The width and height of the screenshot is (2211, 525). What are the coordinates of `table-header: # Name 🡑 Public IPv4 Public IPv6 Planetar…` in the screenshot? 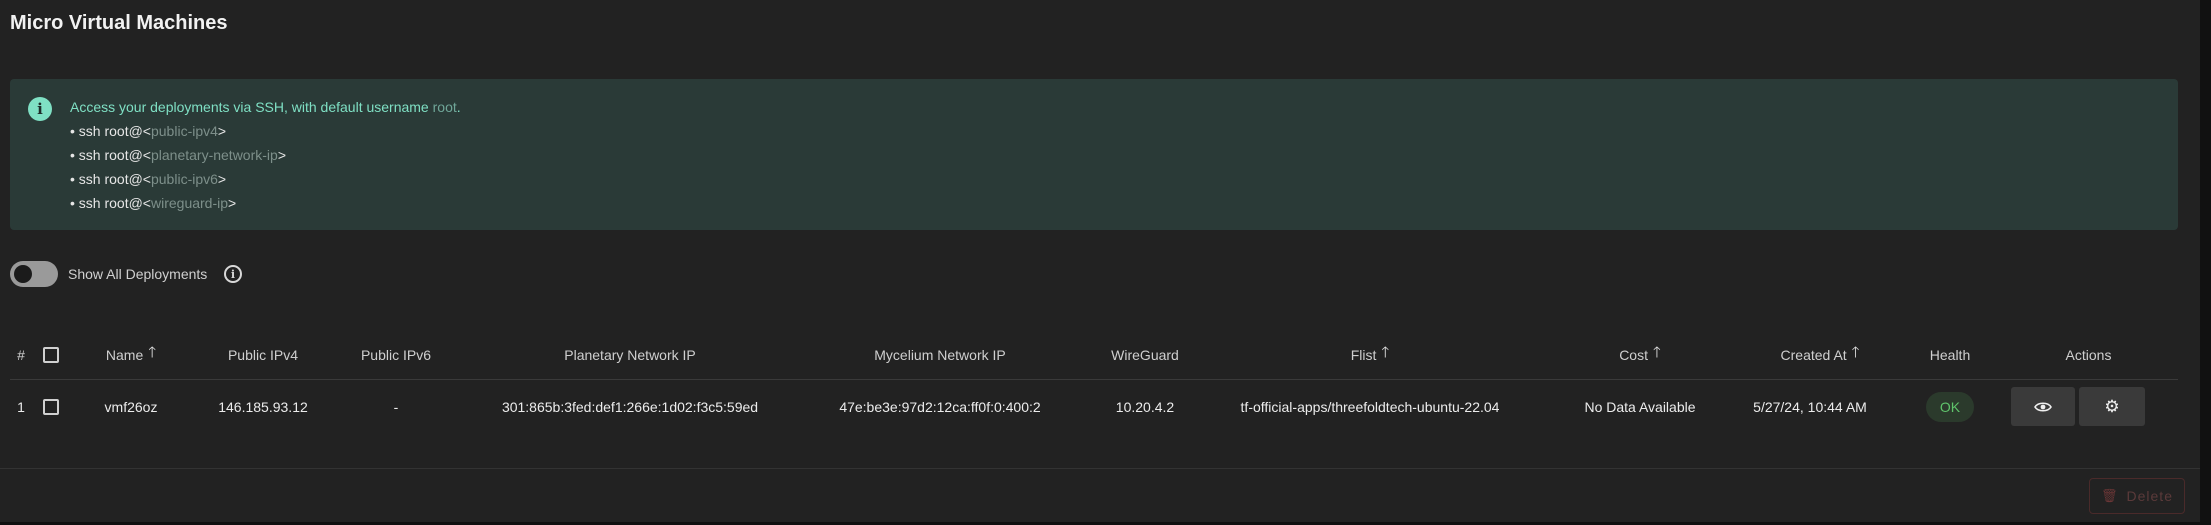 It's located at (1094, 355).